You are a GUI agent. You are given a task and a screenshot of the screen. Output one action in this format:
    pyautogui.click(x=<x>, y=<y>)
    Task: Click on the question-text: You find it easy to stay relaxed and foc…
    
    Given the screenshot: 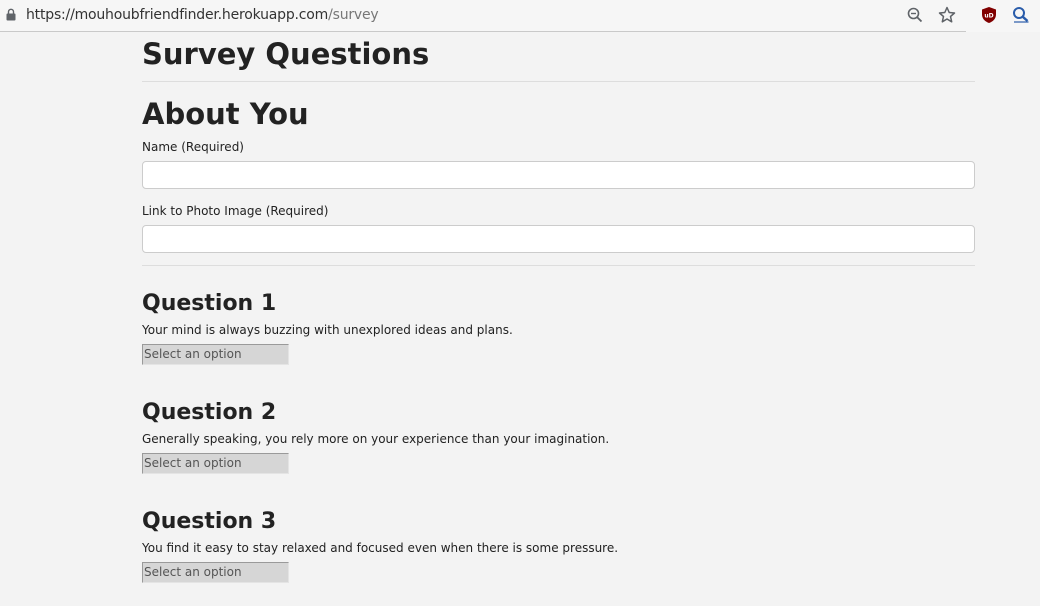 What is the action you would take?
    pyautogui.click(x=380, y=548)
    